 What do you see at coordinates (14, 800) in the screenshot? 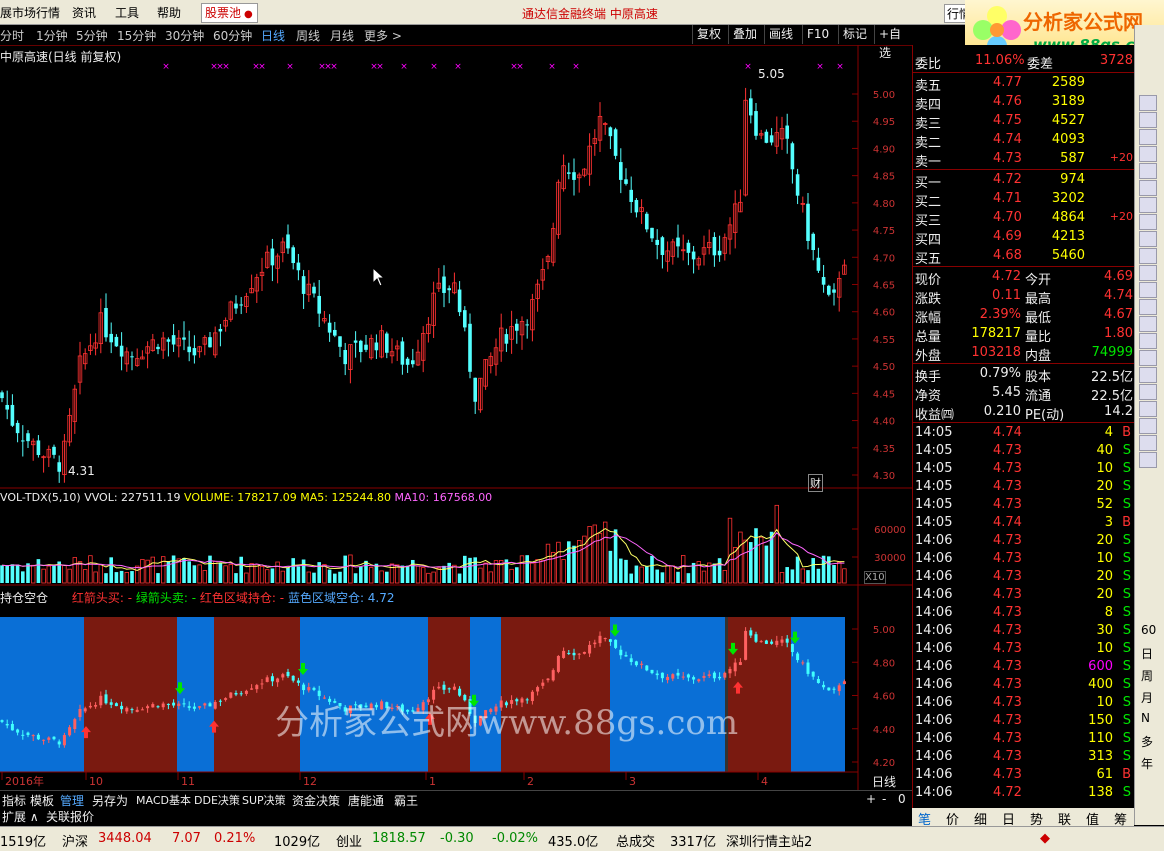
I see `tab-indicator: 指标` at bounding box center [14, 800].